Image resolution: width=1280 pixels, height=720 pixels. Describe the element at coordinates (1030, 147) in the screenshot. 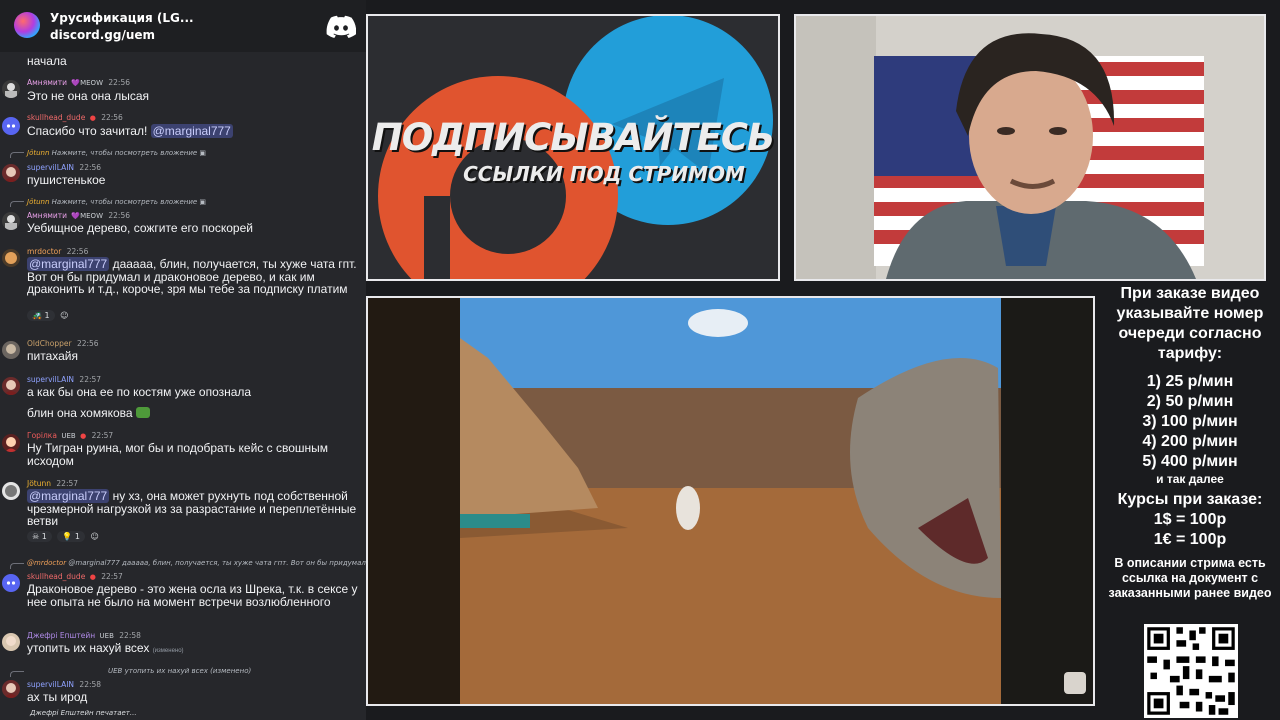

I see `webcam-feed` at that location.